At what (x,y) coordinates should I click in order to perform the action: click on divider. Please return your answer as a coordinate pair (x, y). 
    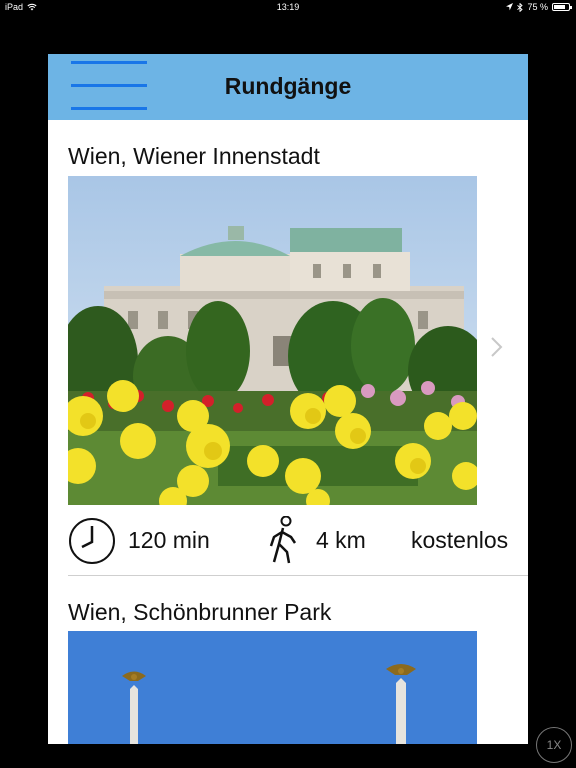
    Looking at the image, I should click on (298, 575).